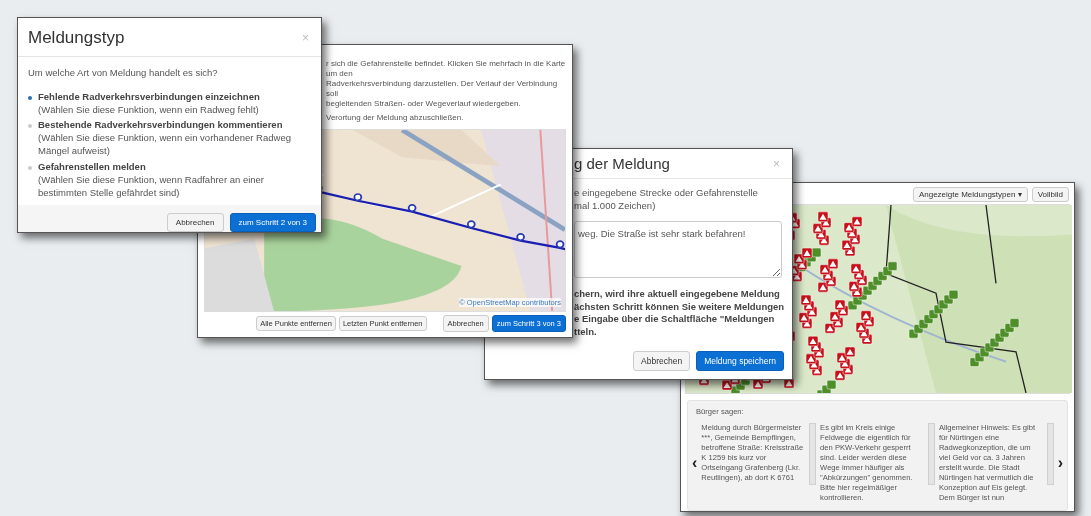 The image size is (1091, 516). What do you see at coordinates (174, 167) in the screenshot?
I see `option-label: Gefahrenstellen melden` at bounding box center [174, 167].